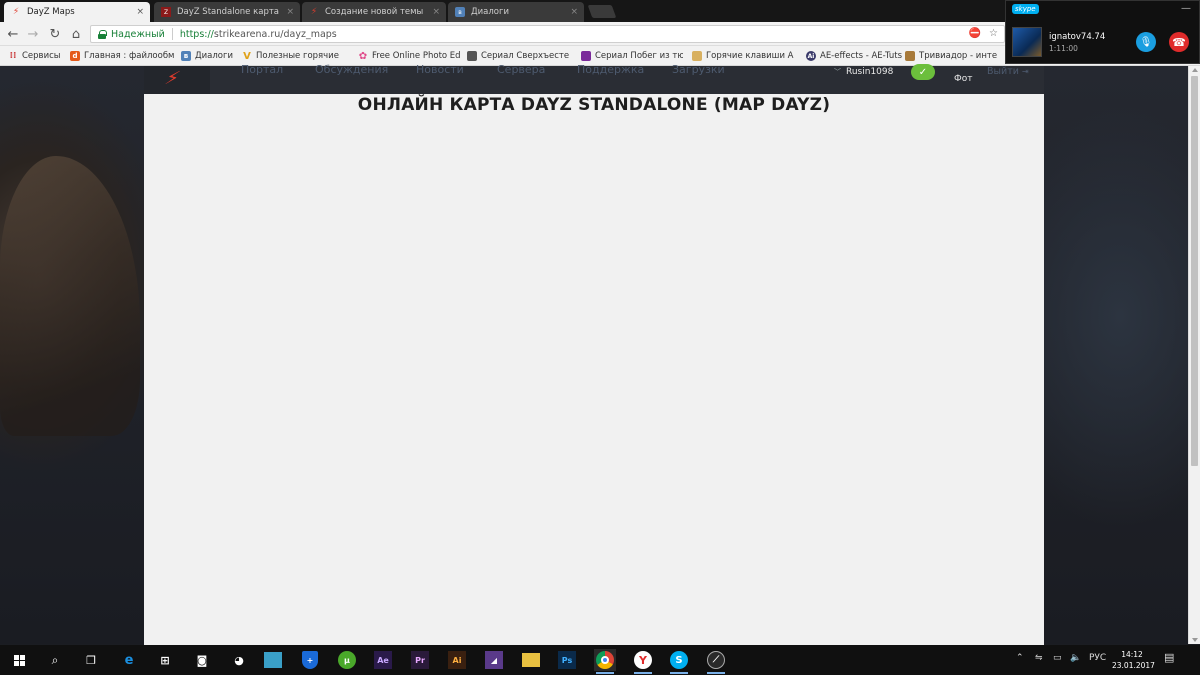 The width and height of the screenshot is (1200, 675). I want to click on task-view-icon: ❐, so click(91, 660).